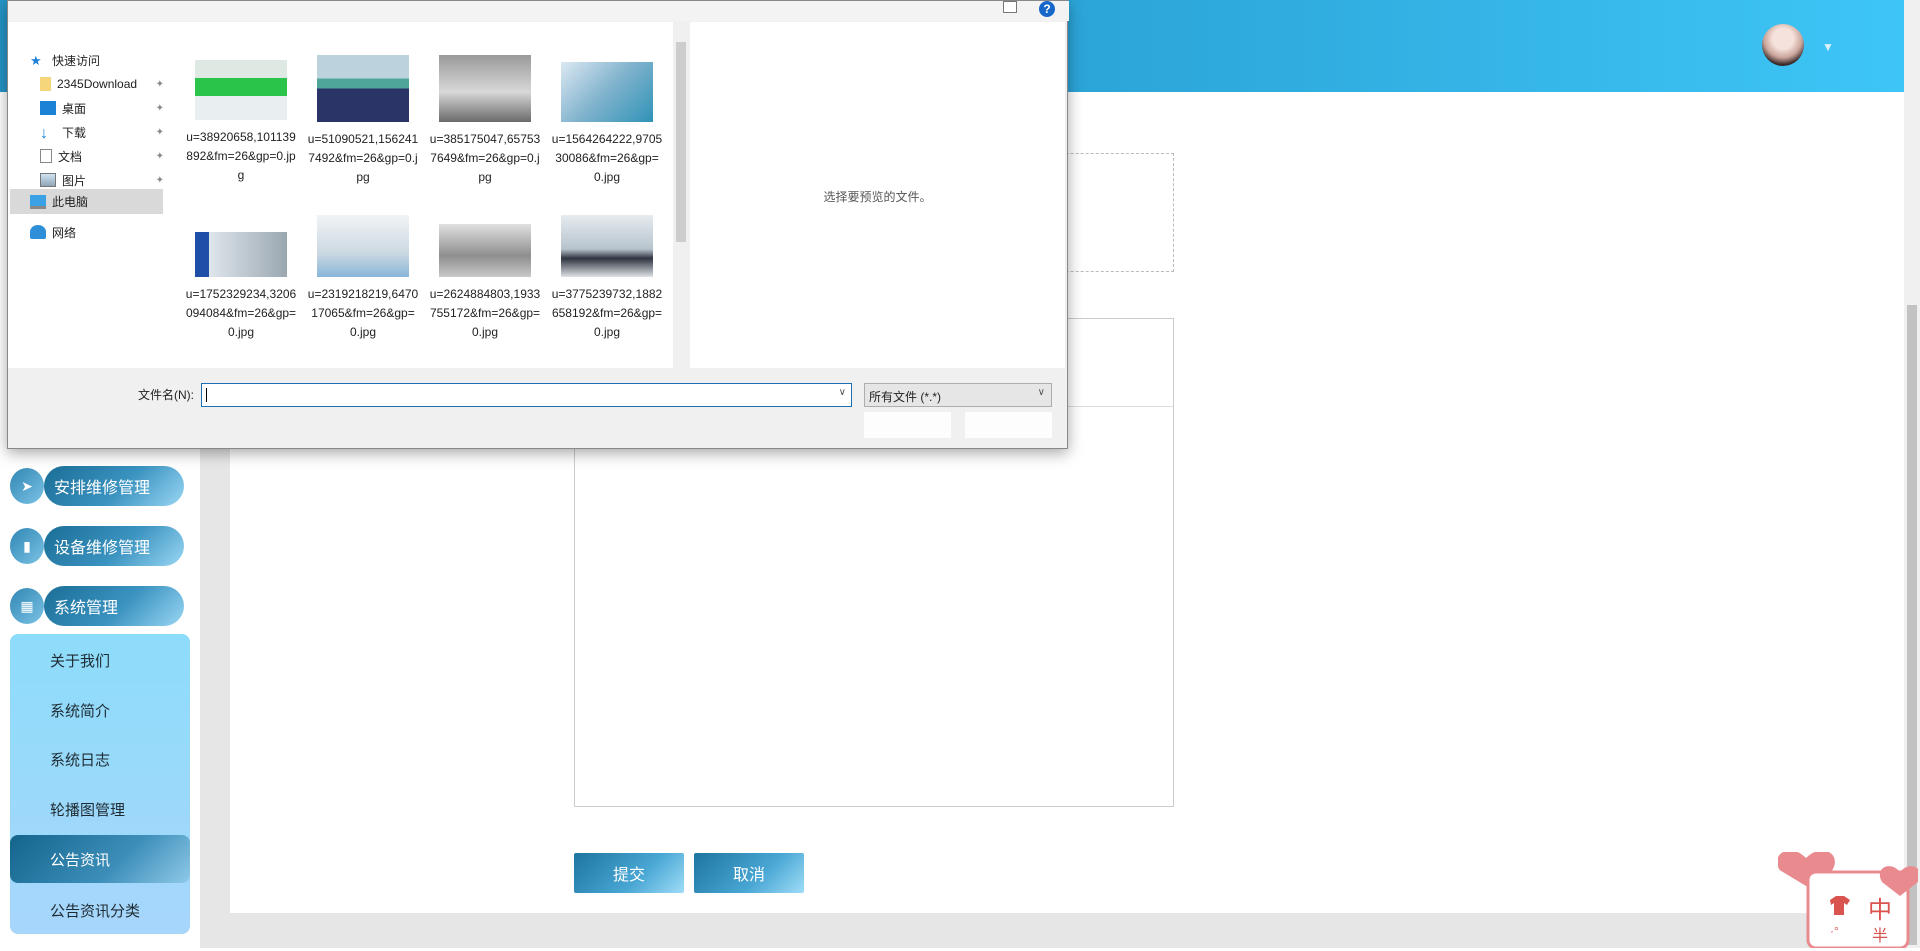 This screenshot has width=1920, height=951. Describe the element at coordinates (44, 133) in the screenshot. I see `download-icon: ↓` at that location.